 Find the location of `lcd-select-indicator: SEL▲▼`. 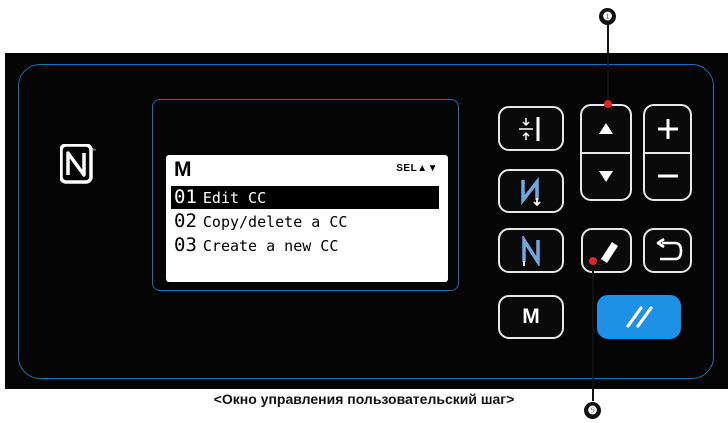

lcd-select-indicator: SEL▲▼ is located at coordinates (417, 168).